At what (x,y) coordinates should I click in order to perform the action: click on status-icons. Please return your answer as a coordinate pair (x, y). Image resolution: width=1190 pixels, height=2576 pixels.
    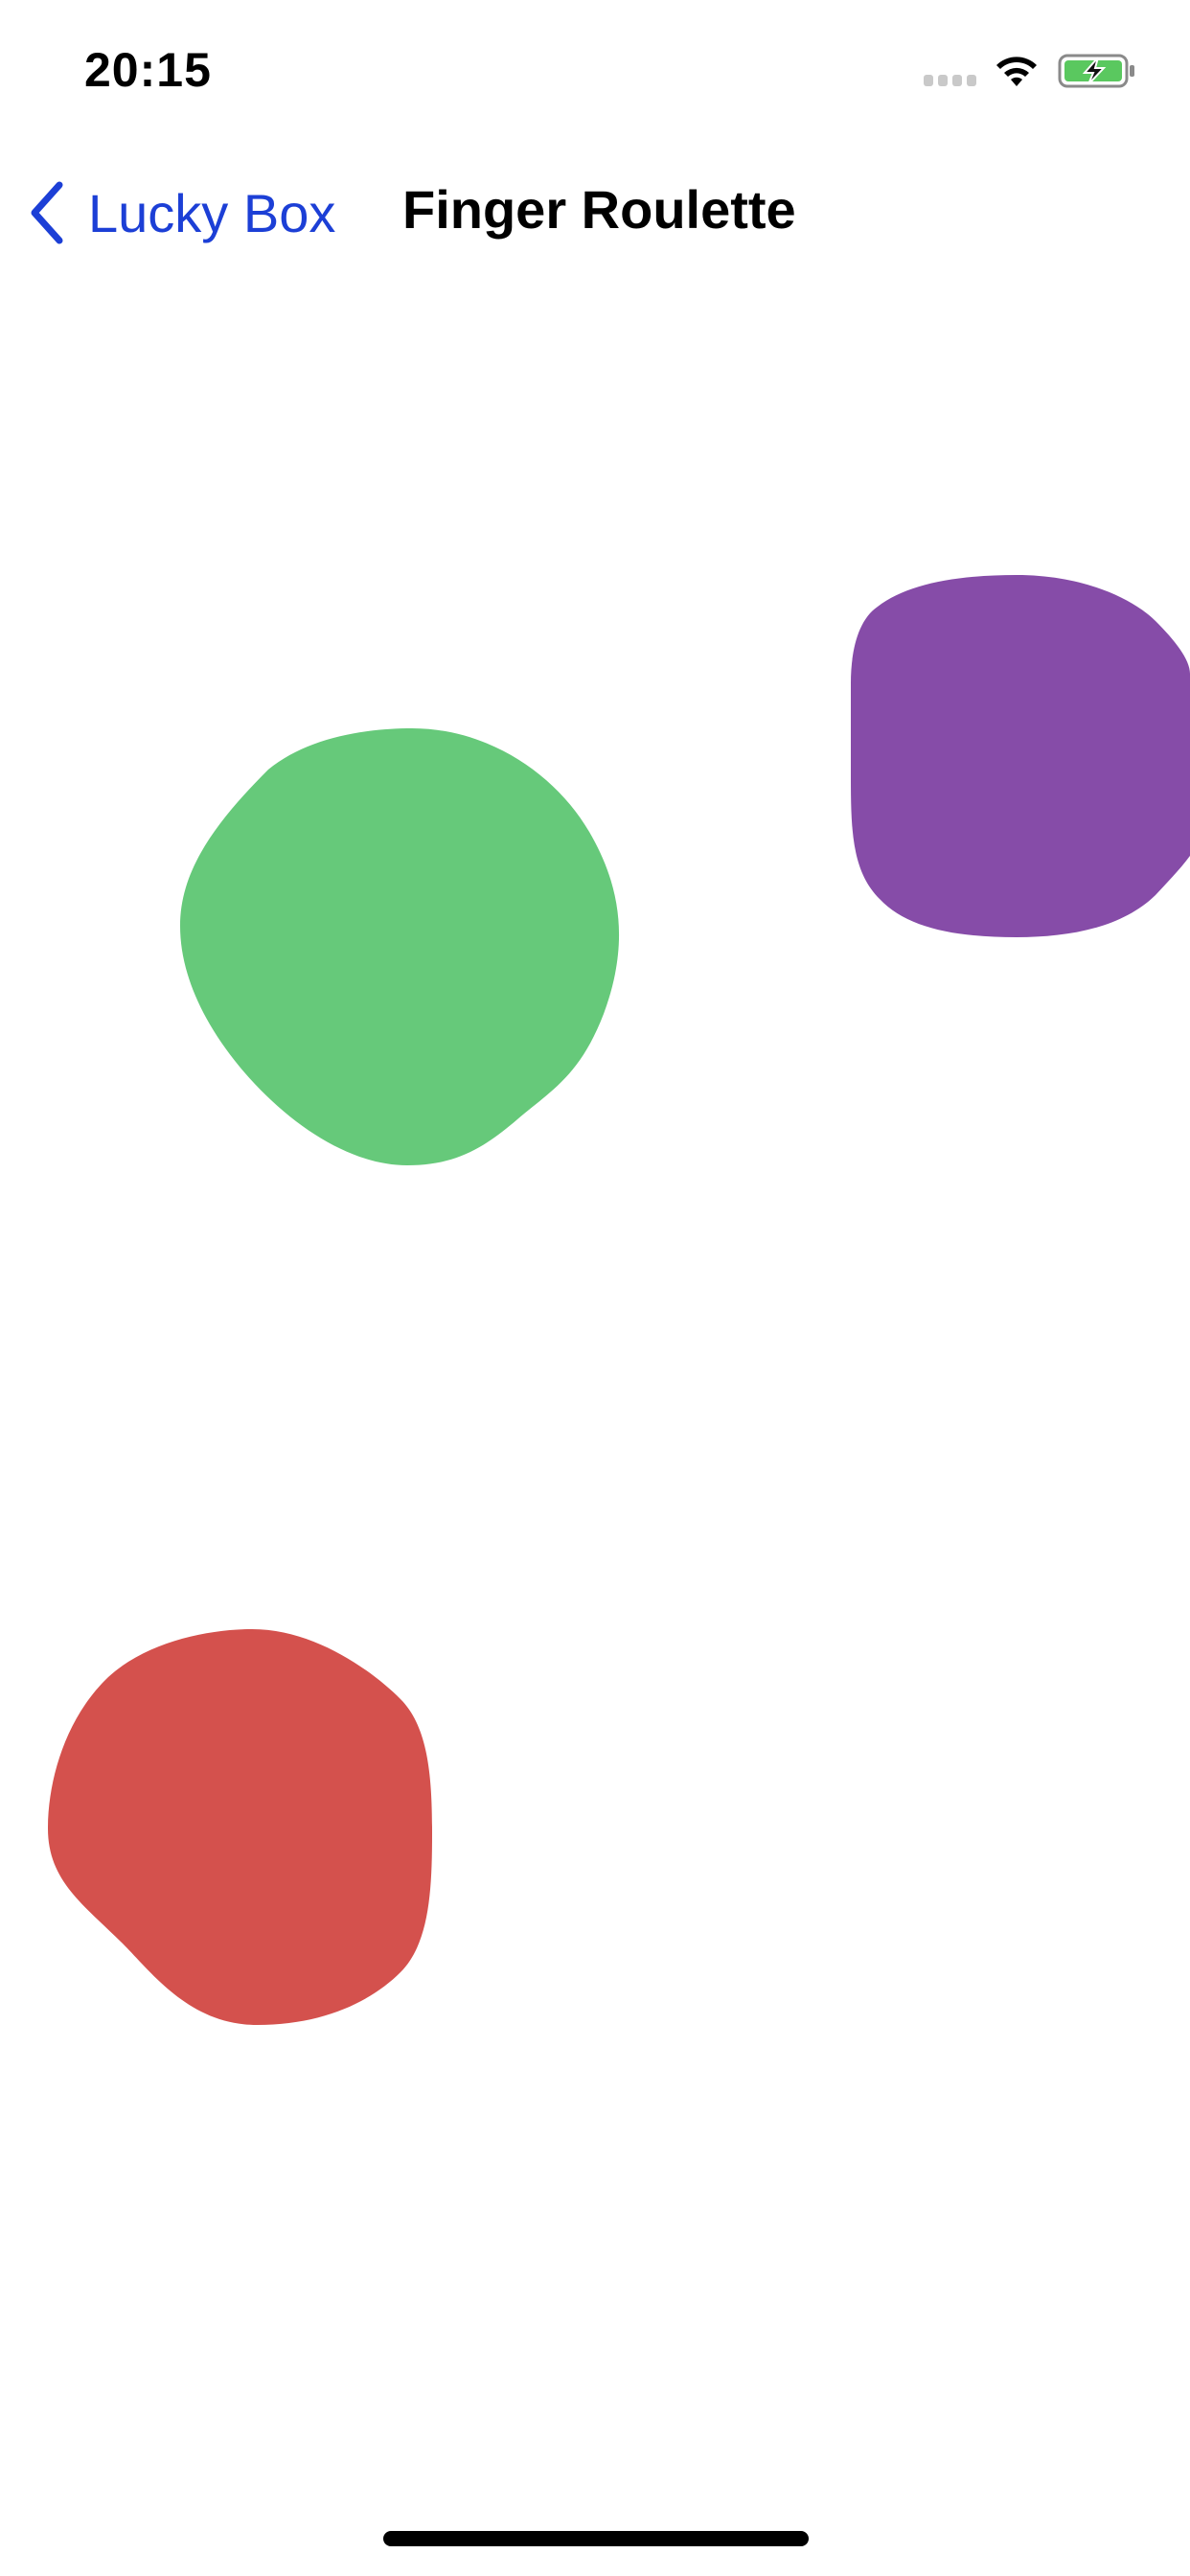
    Looking at the image, I should click on (1034, 74).